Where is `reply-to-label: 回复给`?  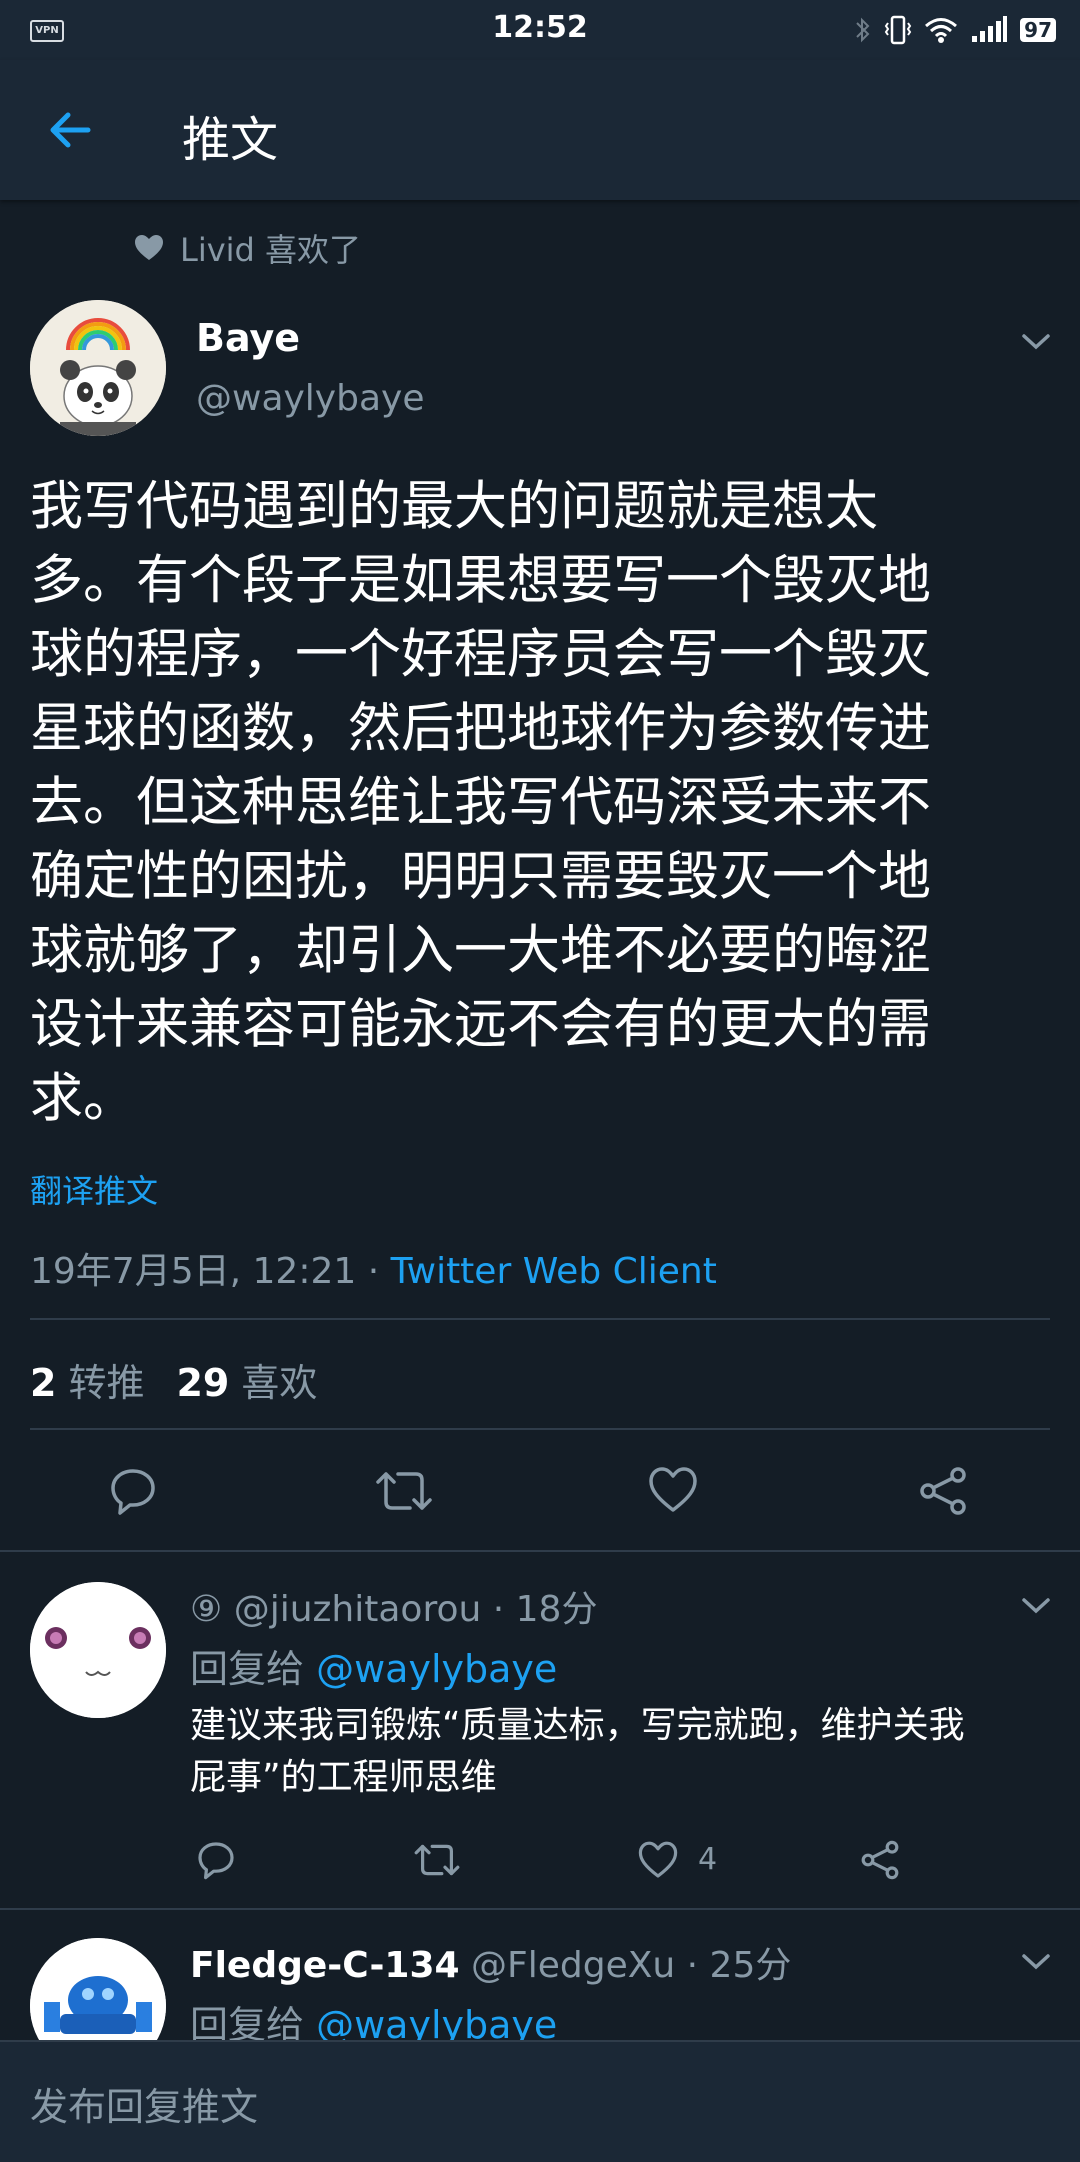 reply-to-label: 回复给 is located at coordinates (253, 1669).